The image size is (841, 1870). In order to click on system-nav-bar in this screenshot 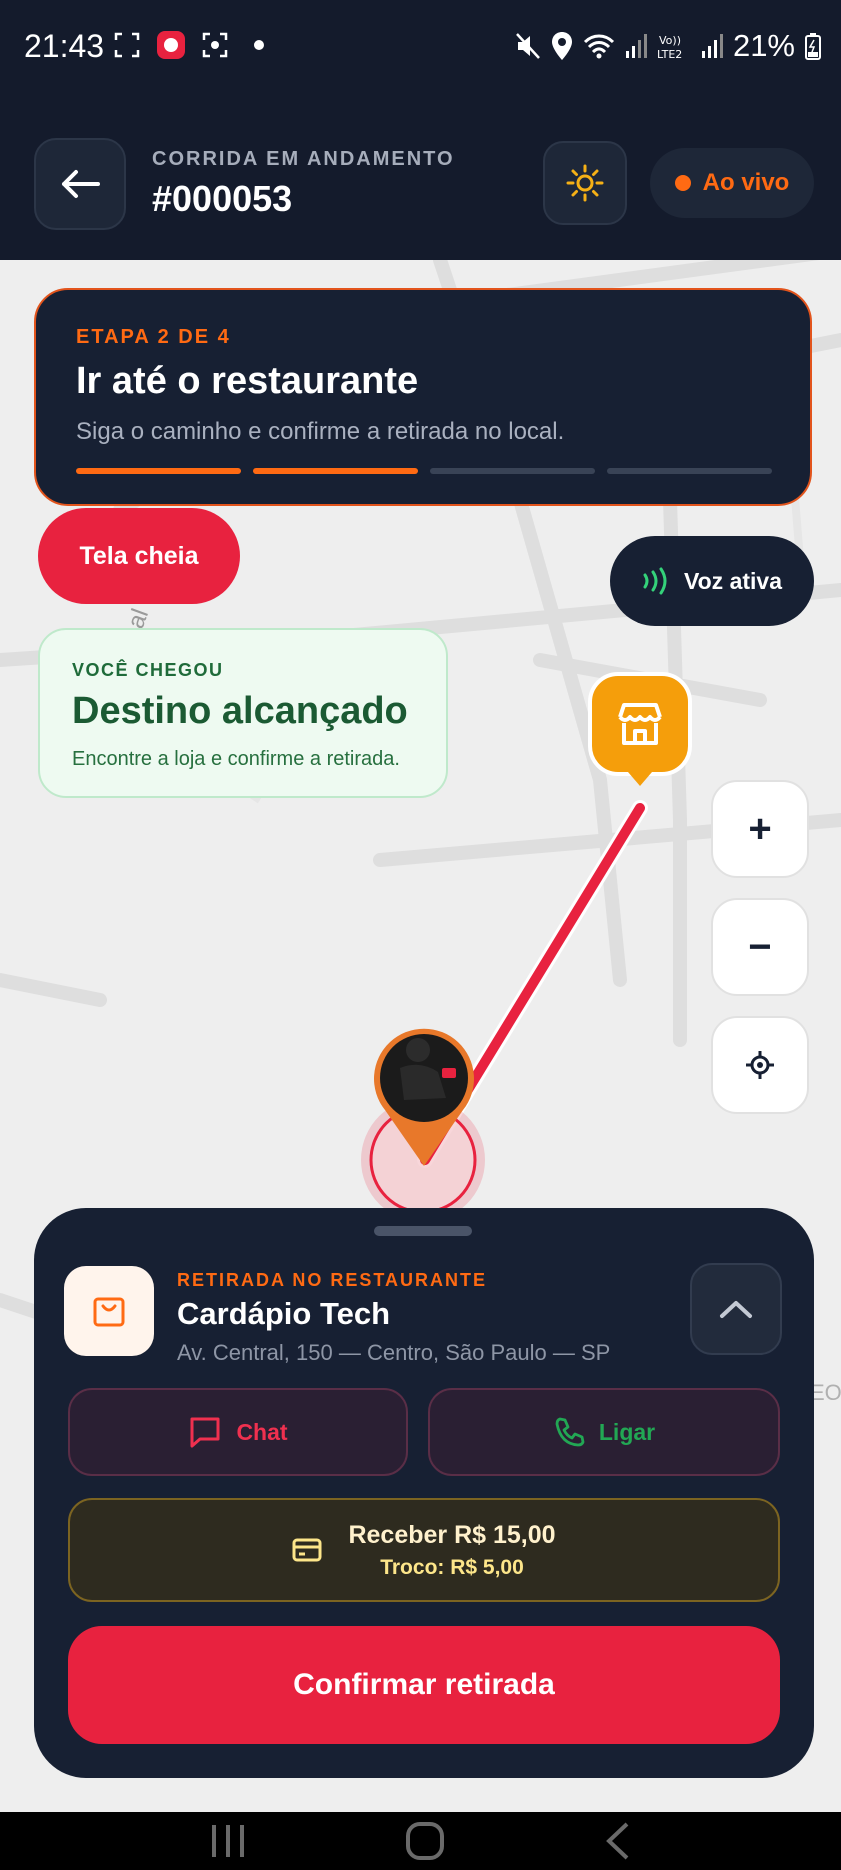, I will do `click(420, 1841)`.